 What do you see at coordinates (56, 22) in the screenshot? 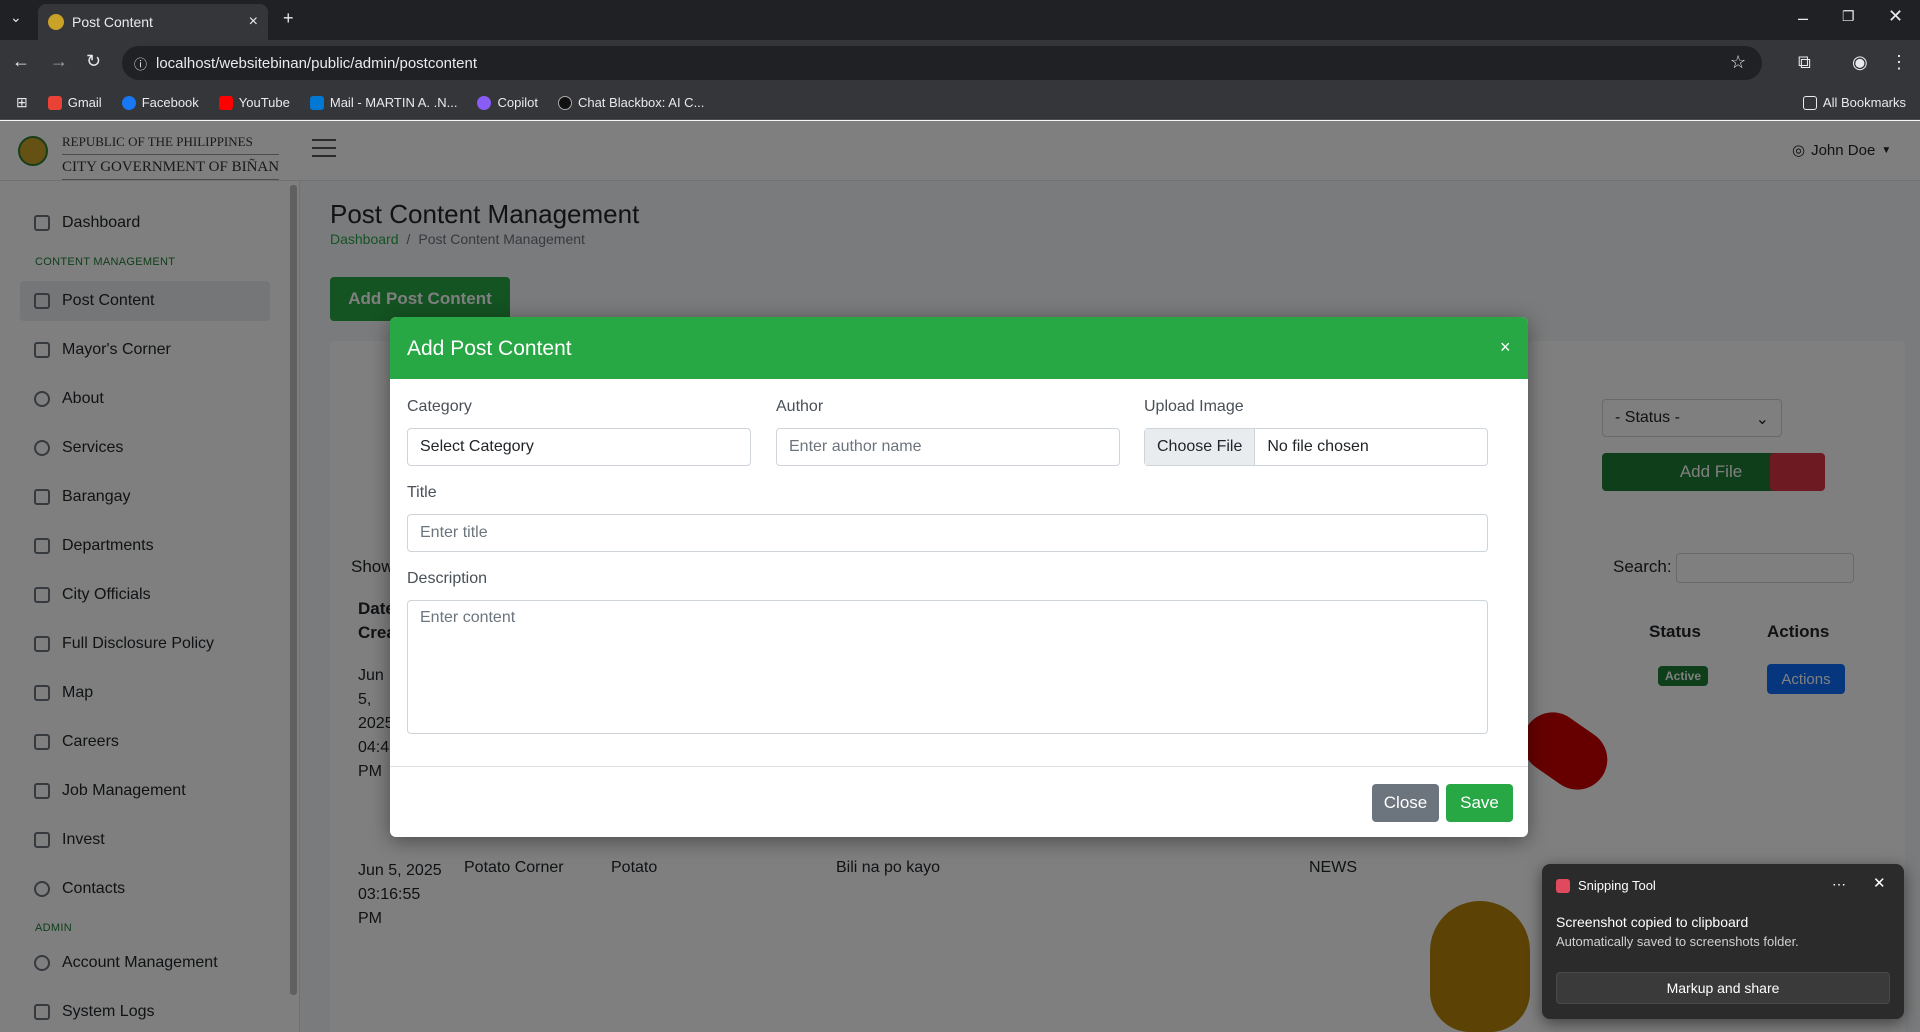
I see `favicon-icon` at bounding box center [56, 22].